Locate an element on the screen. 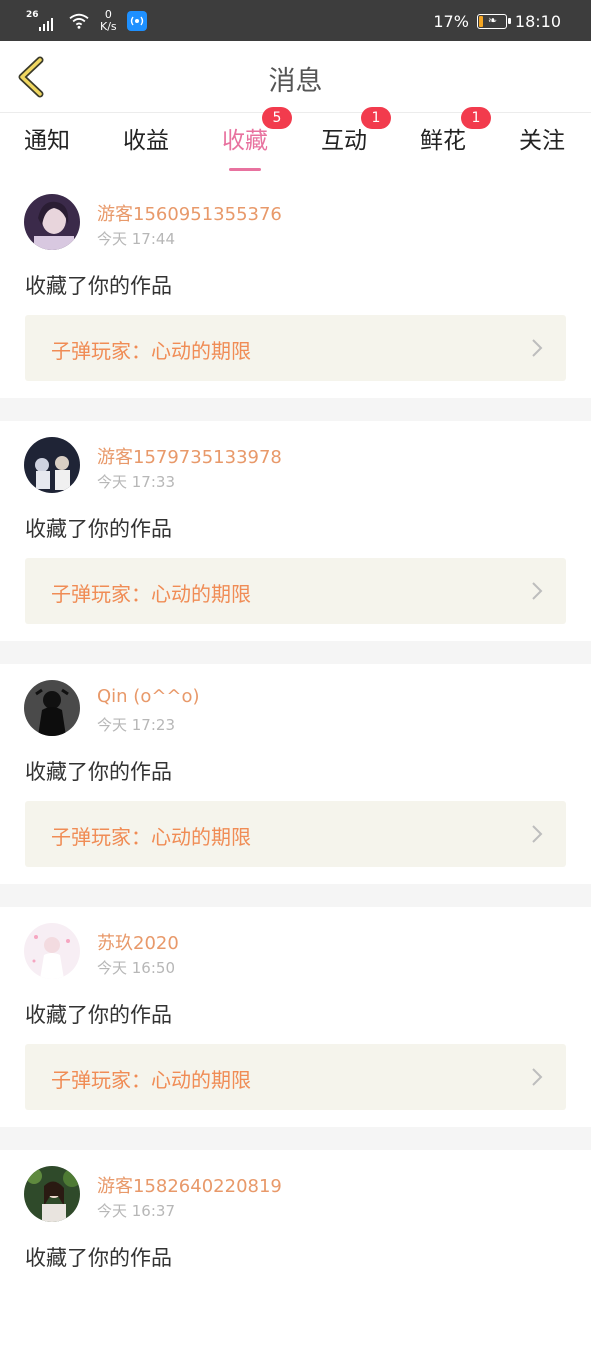 This screenshot has width=591, height=1370. wifi-icon is located at coordinates (79, 21).